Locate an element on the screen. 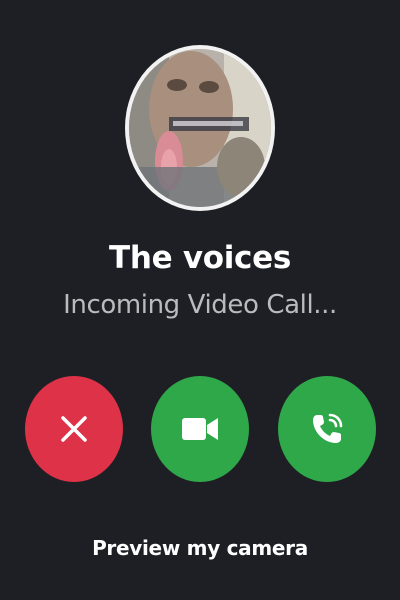 The width and height of the screenshot is (400, 600). preview-camera-link: Preview my camera is located at coordinates (200, 548).